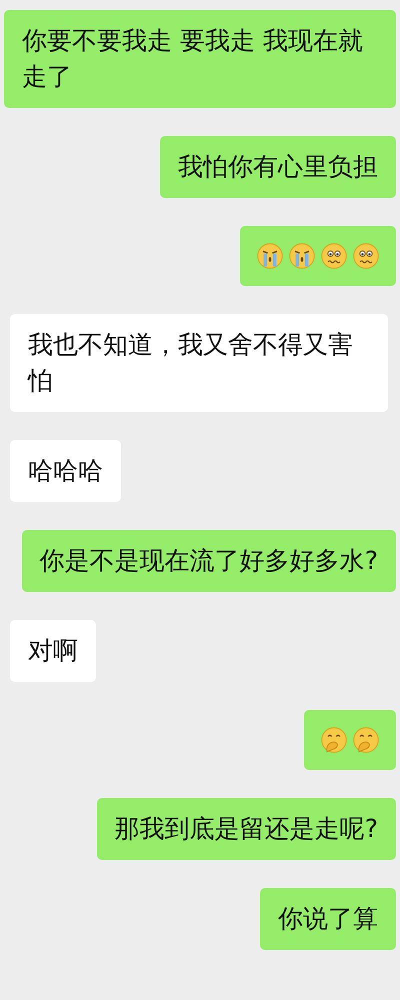  Describe the element at coordinates (199, 363) in the screenshot. I see `message-bubble: 我也不知道，我又舍不得又害怕` at that location.